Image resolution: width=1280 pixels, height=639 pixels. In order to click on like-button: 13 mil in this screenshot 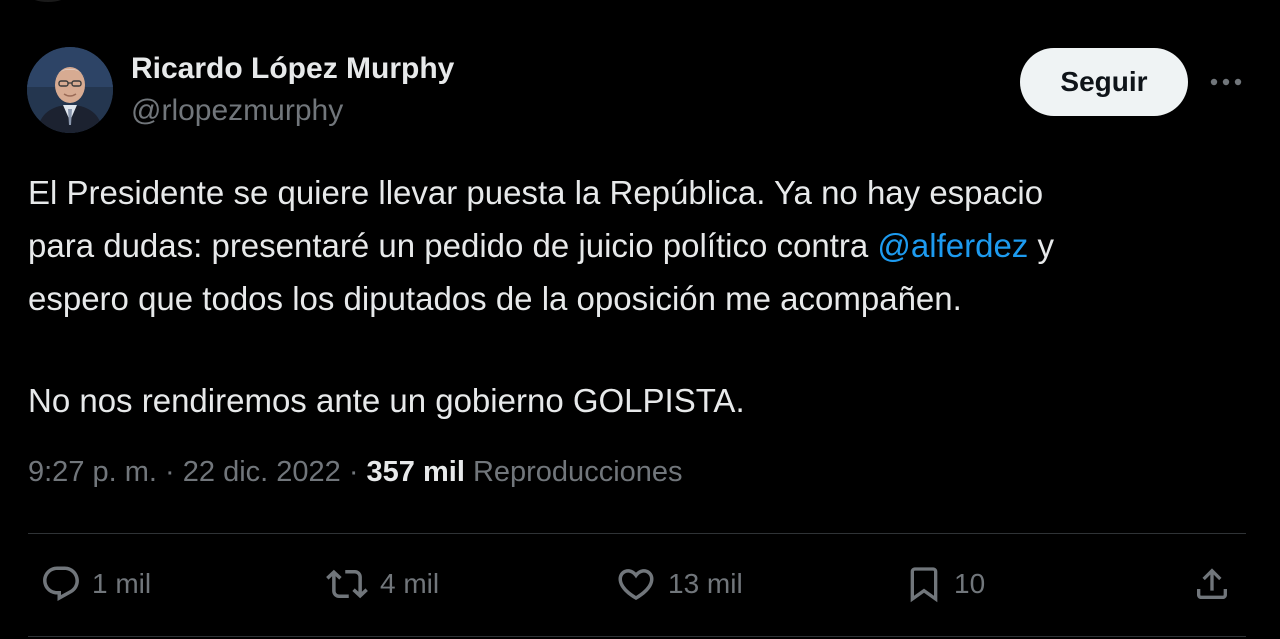, I will do `click(678, 584)`.